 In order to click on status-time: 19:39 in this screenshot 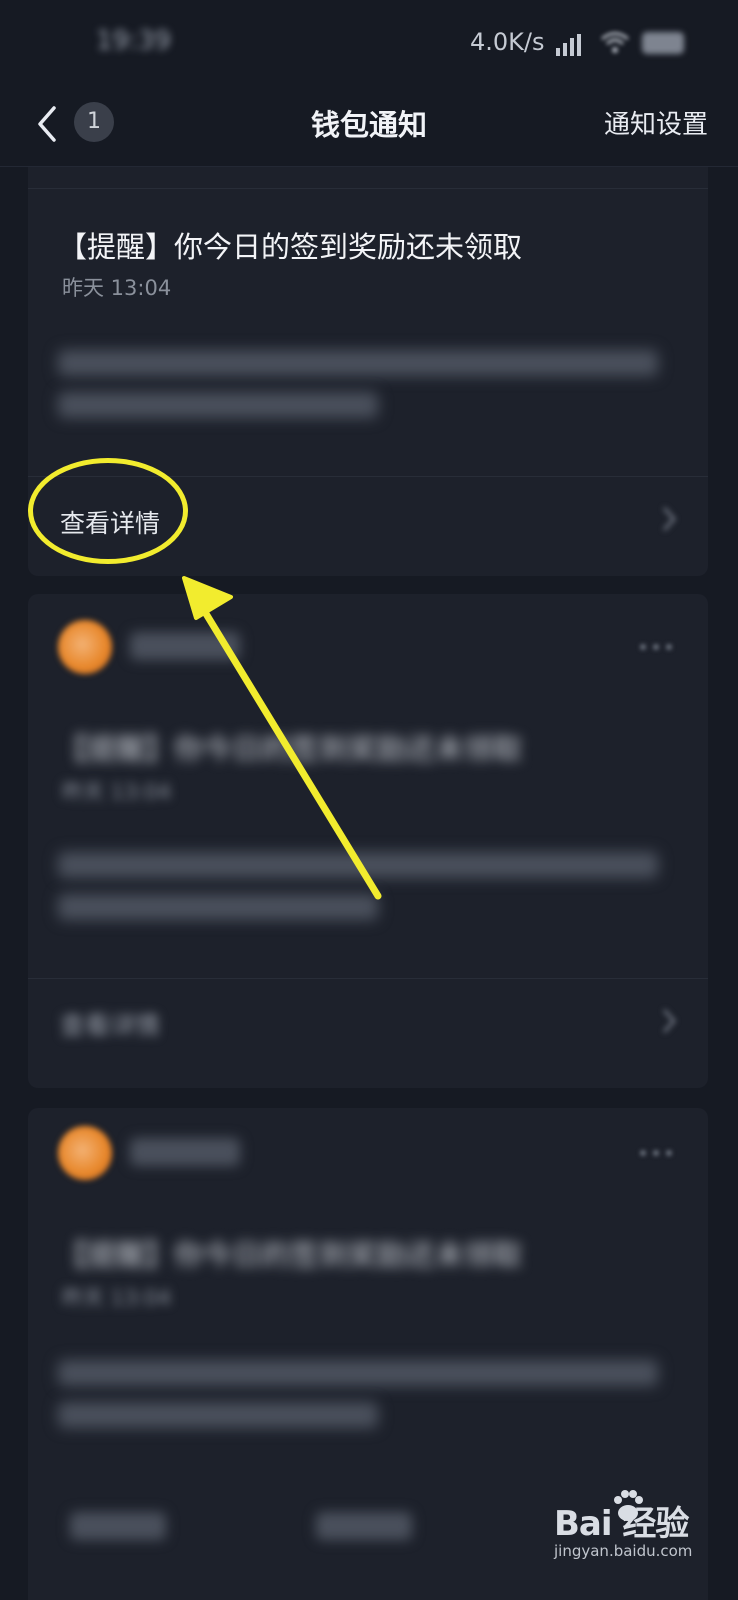, I will do `click(133, 41)`.